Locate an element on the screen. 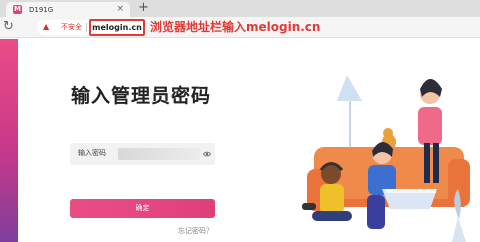 This screenshot has width=480, height=242. tab-title: D191G is located at coordinates (41, 9).